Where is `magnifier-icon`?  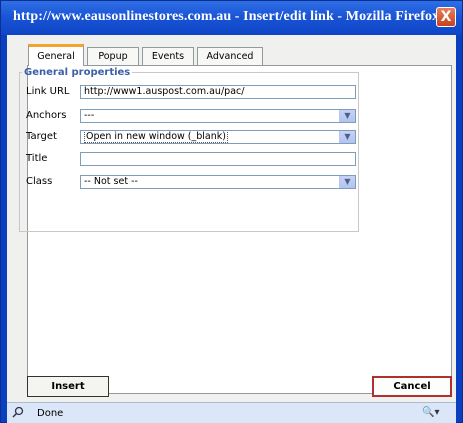
magnifier-icon is located at coordinates (18, 412).